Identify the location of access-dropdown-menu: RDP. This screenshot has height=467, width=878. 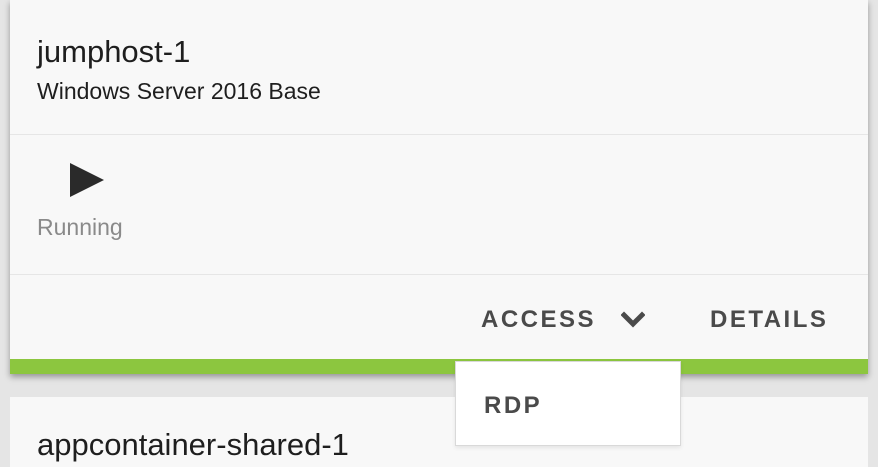
(568, 403).